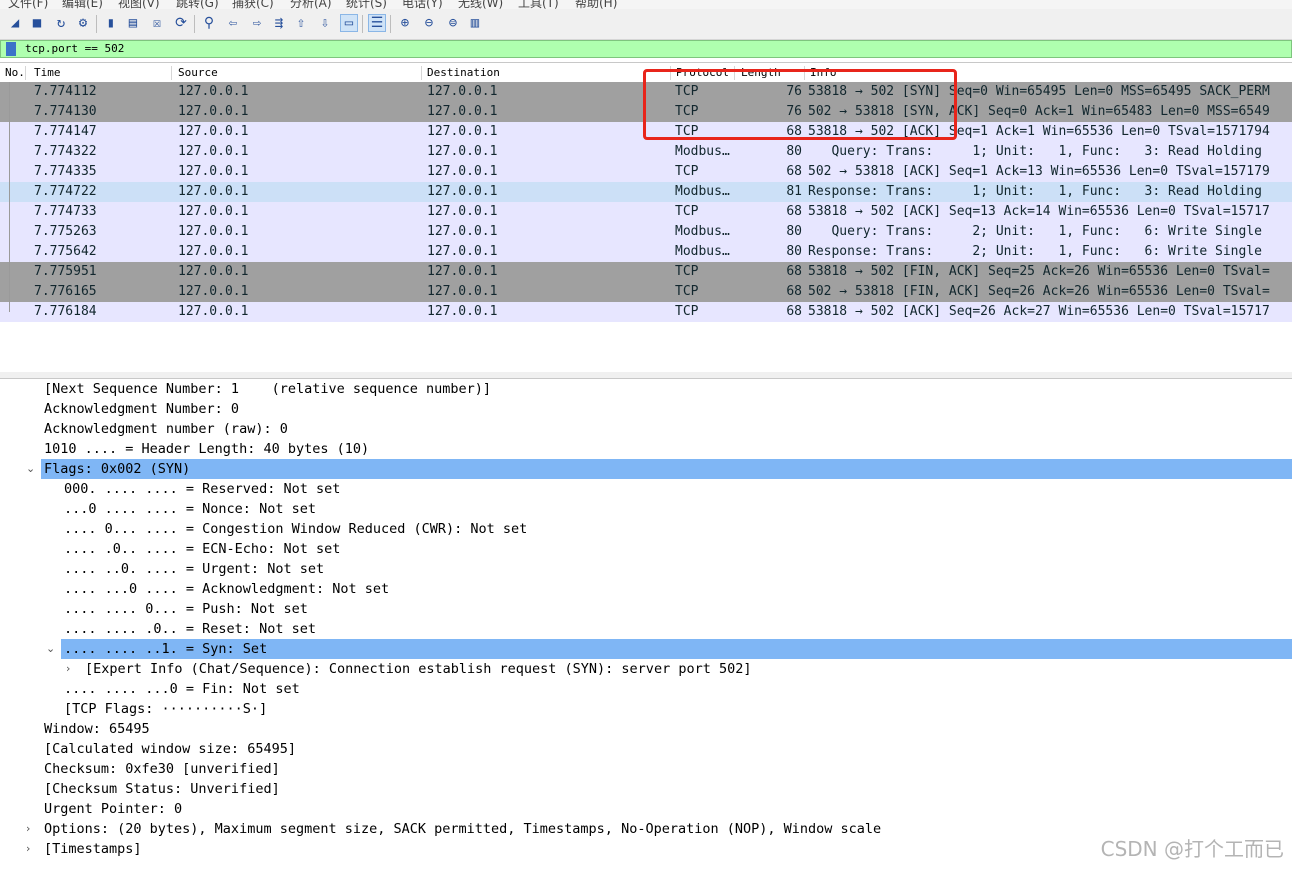  Describe the element at coordinates (666, 469) in the screenshot. I see `detail-tree-item: Flags: 0x002 (SYN)` at that location.